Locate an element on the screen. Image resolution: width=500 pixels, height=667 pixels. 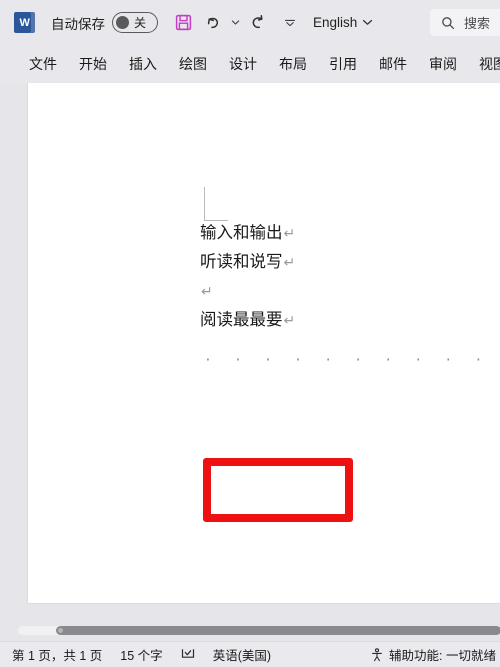
autosave-toggle: 关 is located at coordinates (135, 22).